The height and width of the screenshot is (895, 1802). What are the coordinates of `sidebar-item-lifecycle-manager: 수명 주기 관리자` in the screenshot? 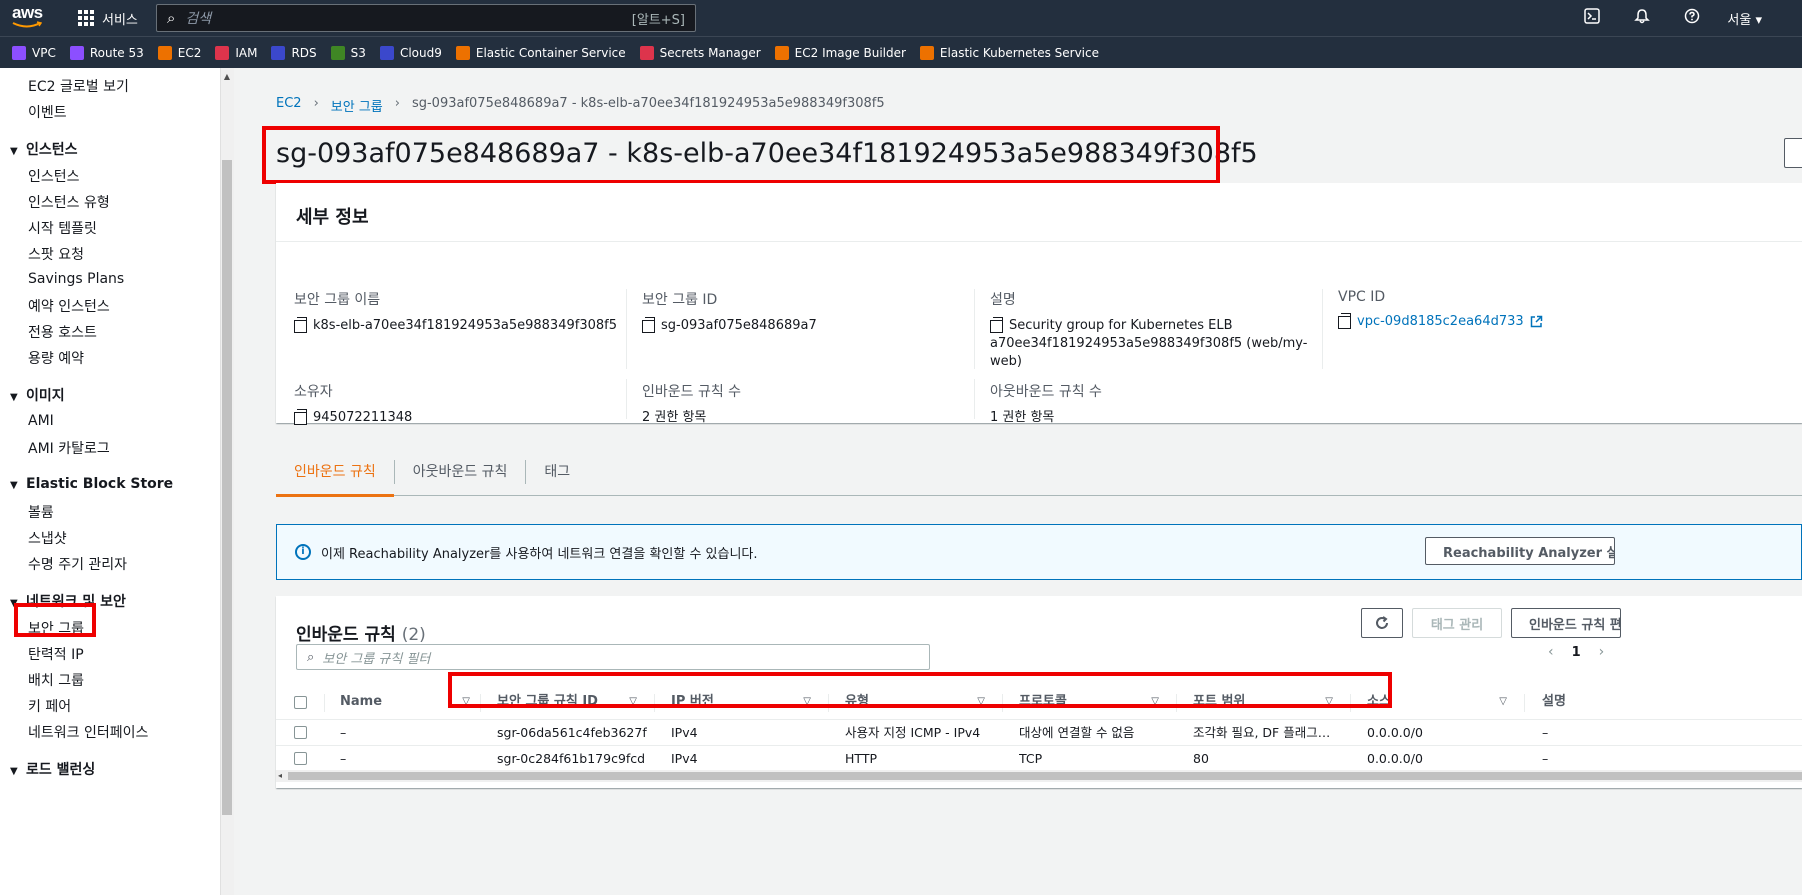 It's located at (77, 564).